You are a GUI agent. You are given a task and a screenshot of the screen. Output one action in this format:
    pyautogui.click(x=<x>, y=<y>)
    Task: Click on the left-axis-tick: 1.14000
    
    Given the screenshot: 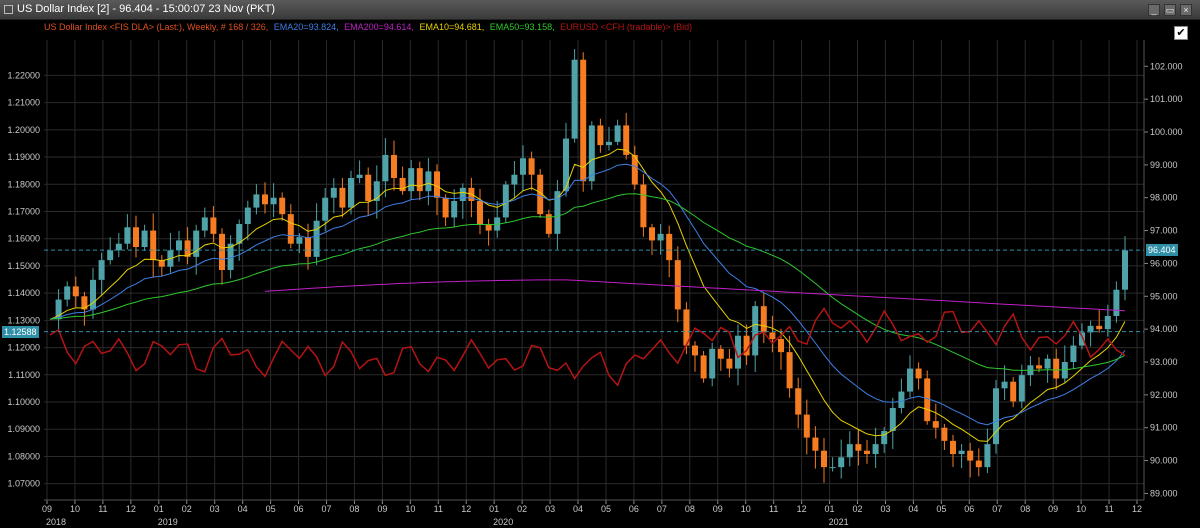 What is the action you would take?
    pyautogui.click(x=23, y=293)
    